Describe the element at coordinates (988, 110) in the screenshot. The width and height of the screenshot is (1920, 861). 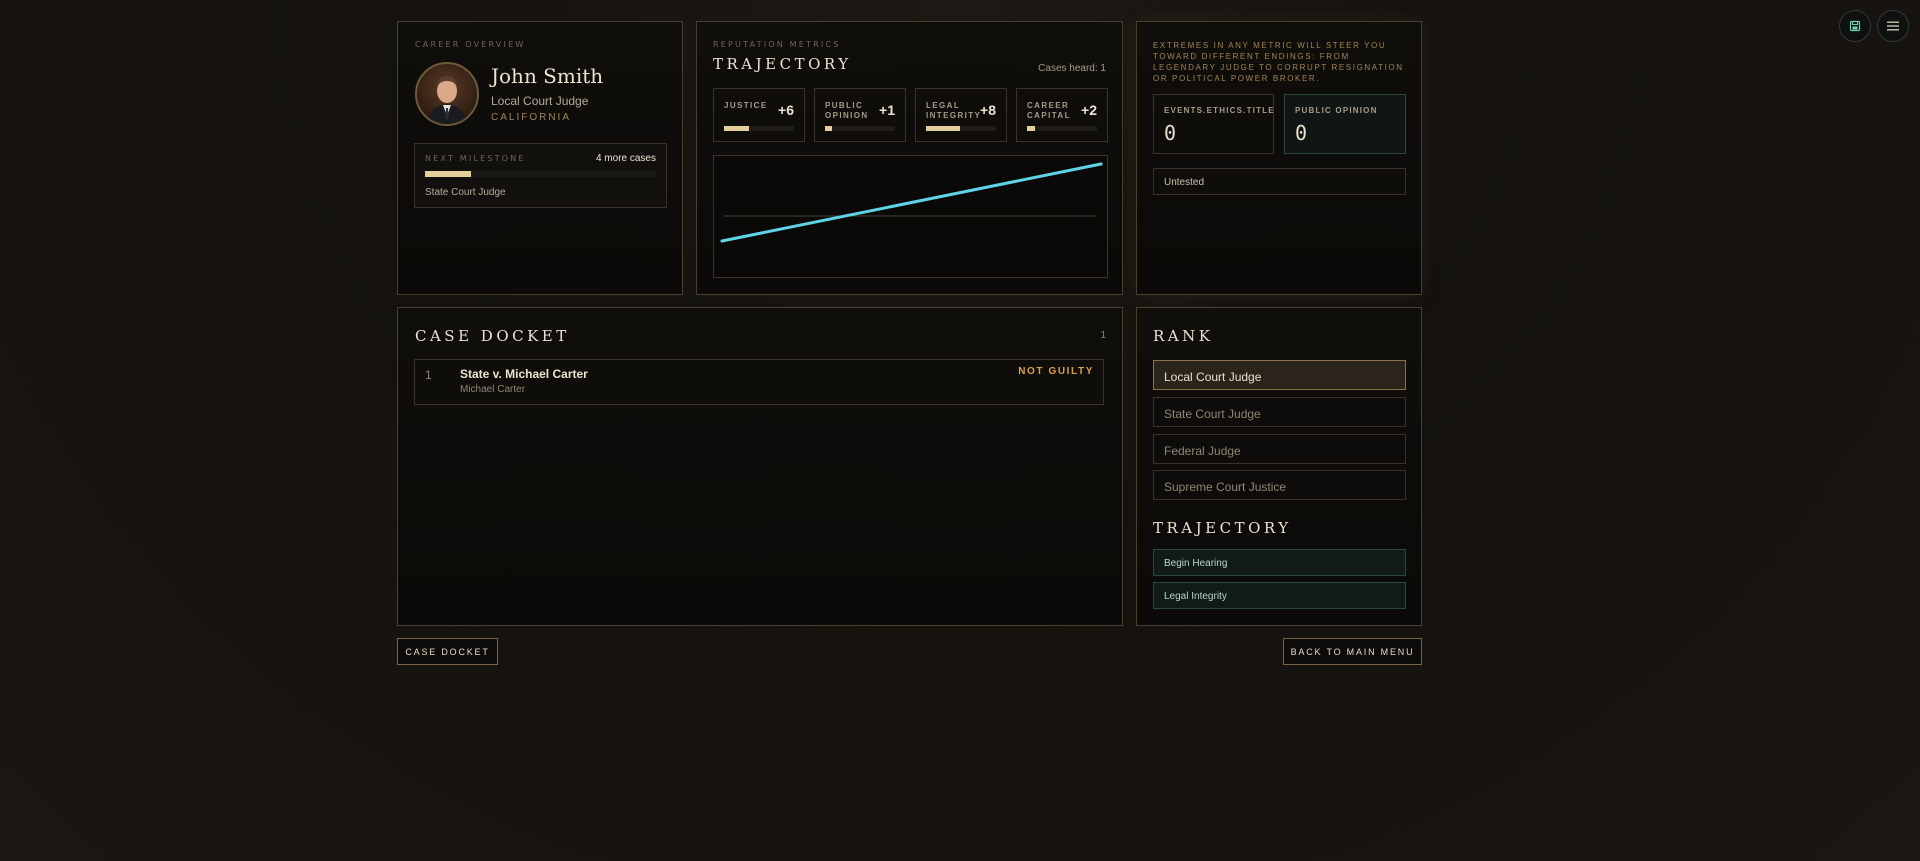
I see `metric-value: +8` at that location.